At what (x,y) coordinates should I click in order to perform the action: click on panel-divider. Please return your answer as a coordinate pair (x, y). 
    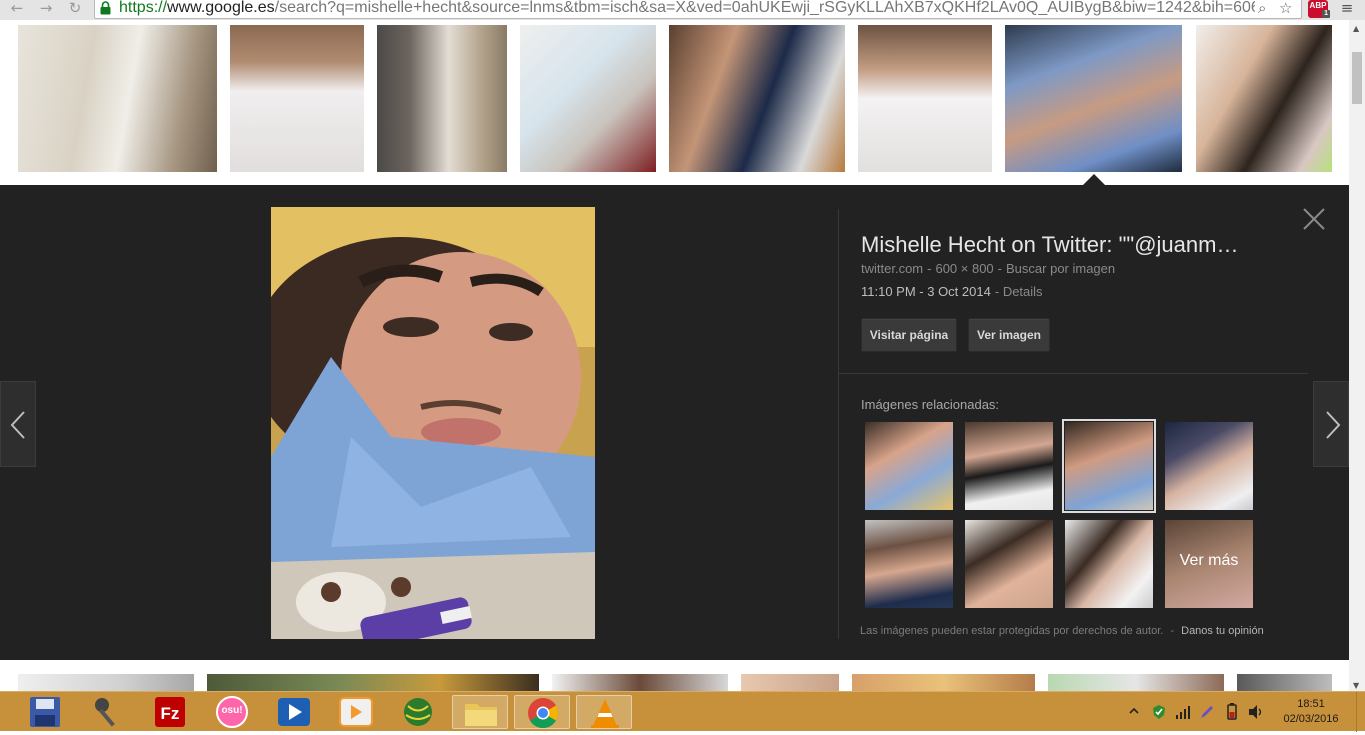
    Looking at the image, I should click on (838, 424).